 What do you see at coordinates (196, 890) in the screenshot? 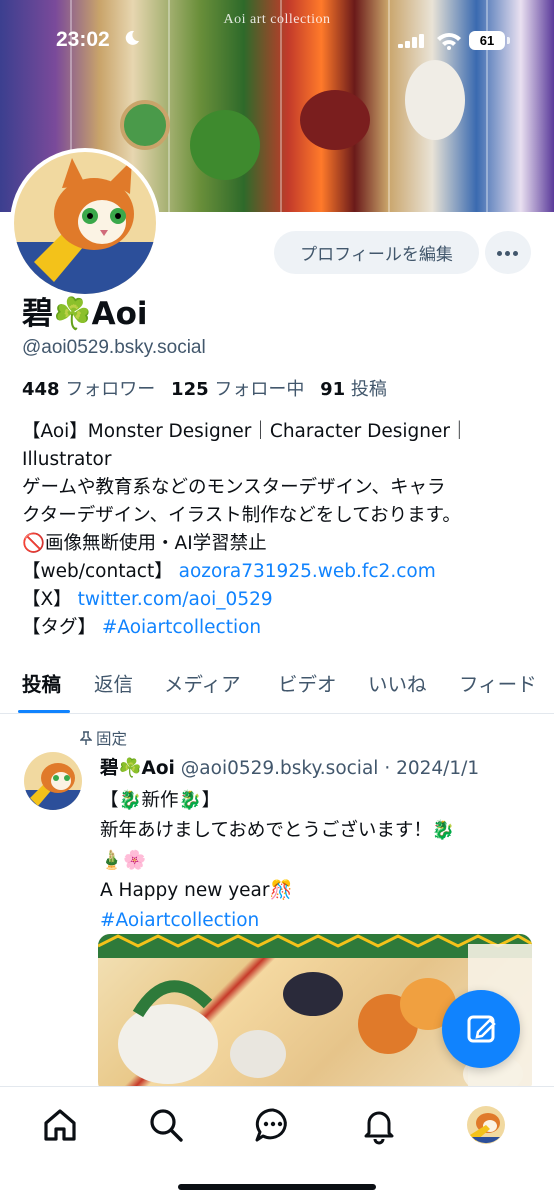
I see `post-line: A Happy new year🎊` at bounding box center [196, 890].